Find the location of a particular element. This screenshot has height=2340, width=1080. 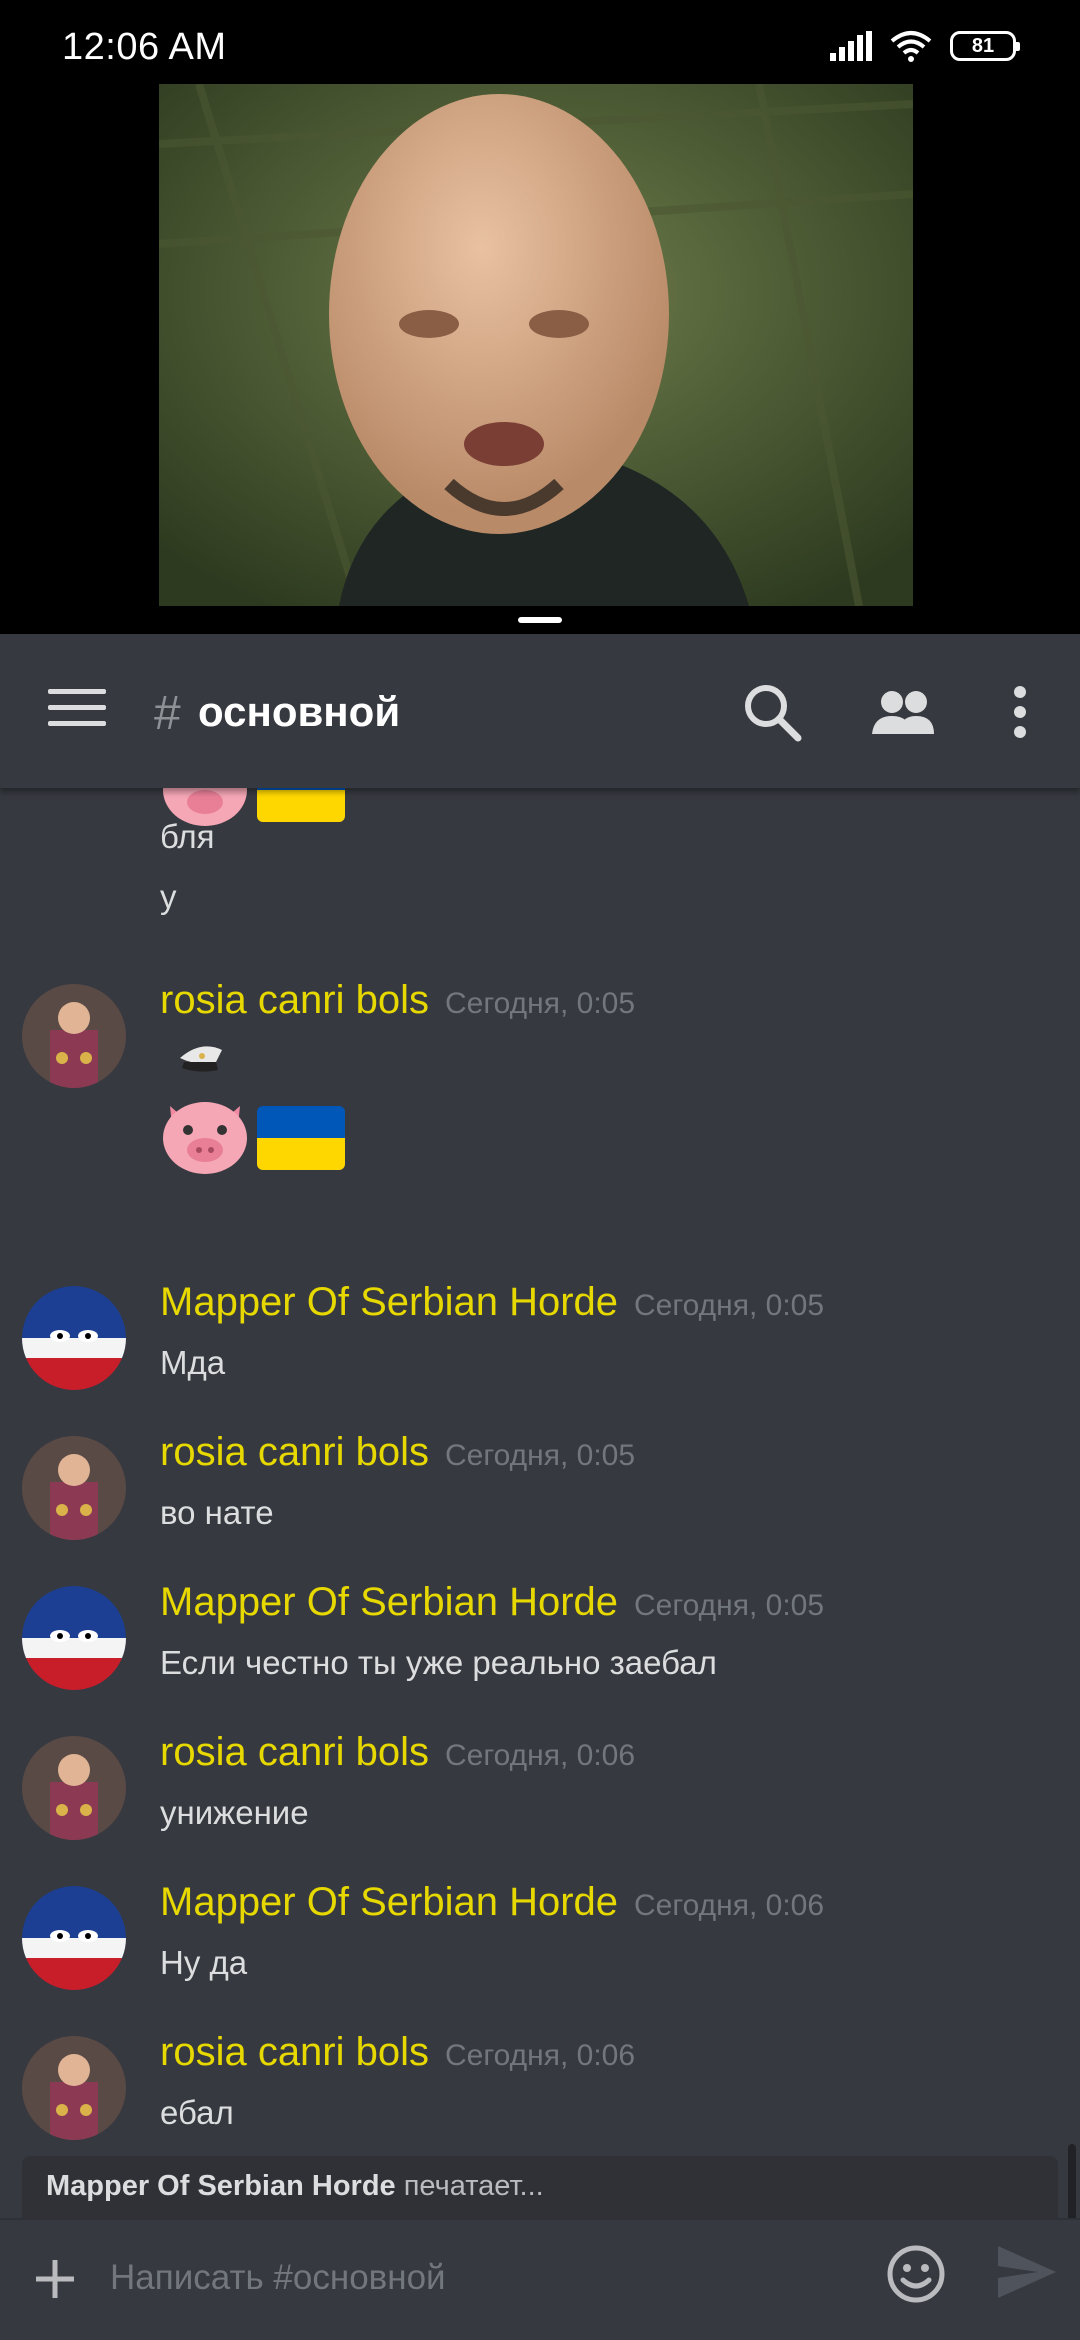

send-icon is located at coordinates (1027, 2272).